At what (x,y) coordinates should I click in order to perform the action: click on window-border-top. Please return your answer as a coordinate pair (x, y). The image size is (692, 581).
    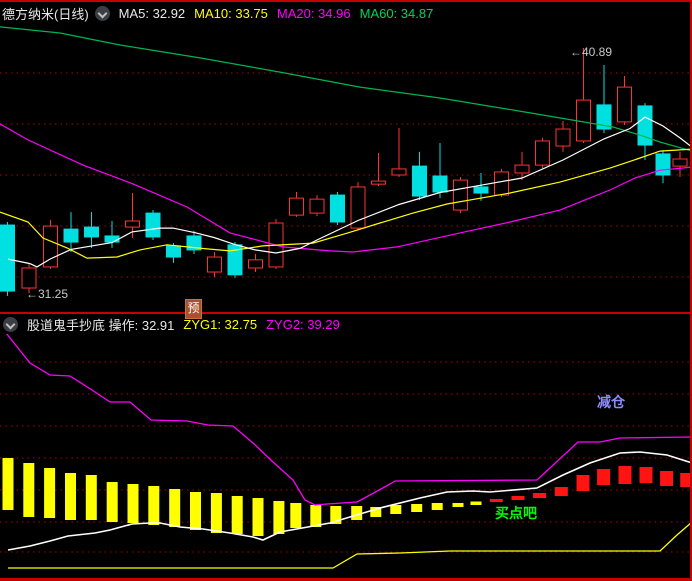
    Looking at the image, I should click on (346, 1).